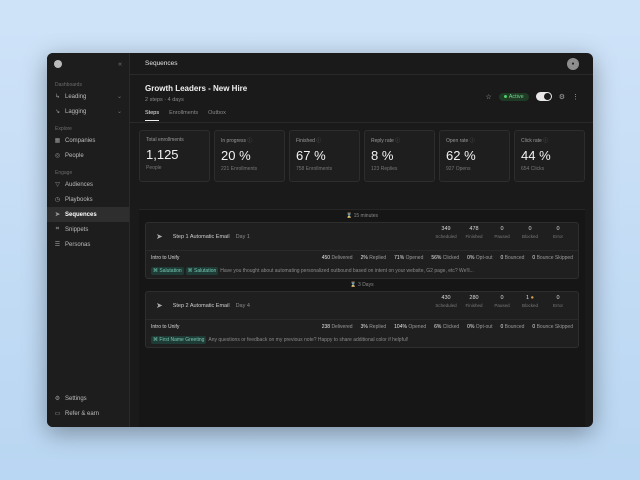  I want to click on status-dot-icon, so click(505, 96).